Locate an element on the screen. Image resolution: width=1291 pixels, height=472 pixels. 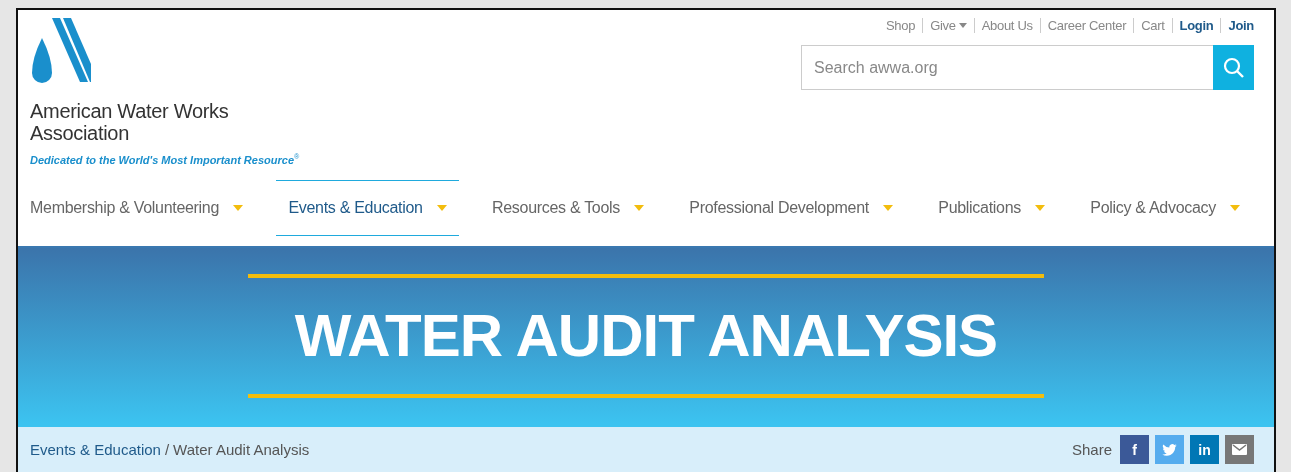
tagline: Dedicated to the World's Most Important Resource$^{®}$ is located at coordinates (165, 159).